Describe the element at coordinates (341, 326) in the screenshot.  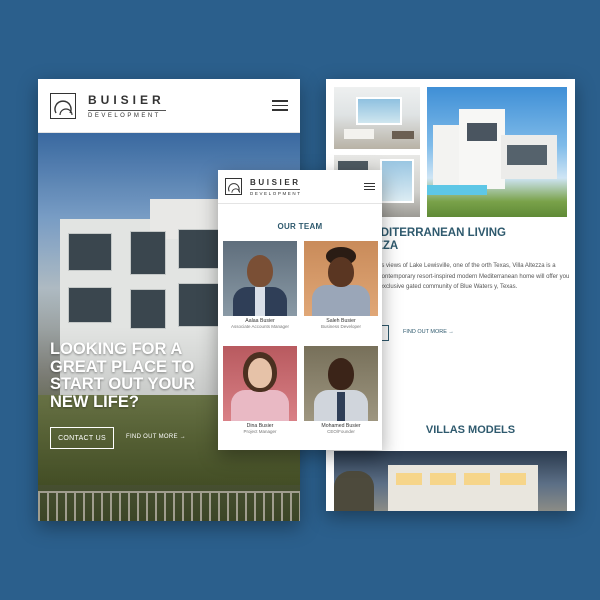
I see `team-member-role: Business Developer` at that location.